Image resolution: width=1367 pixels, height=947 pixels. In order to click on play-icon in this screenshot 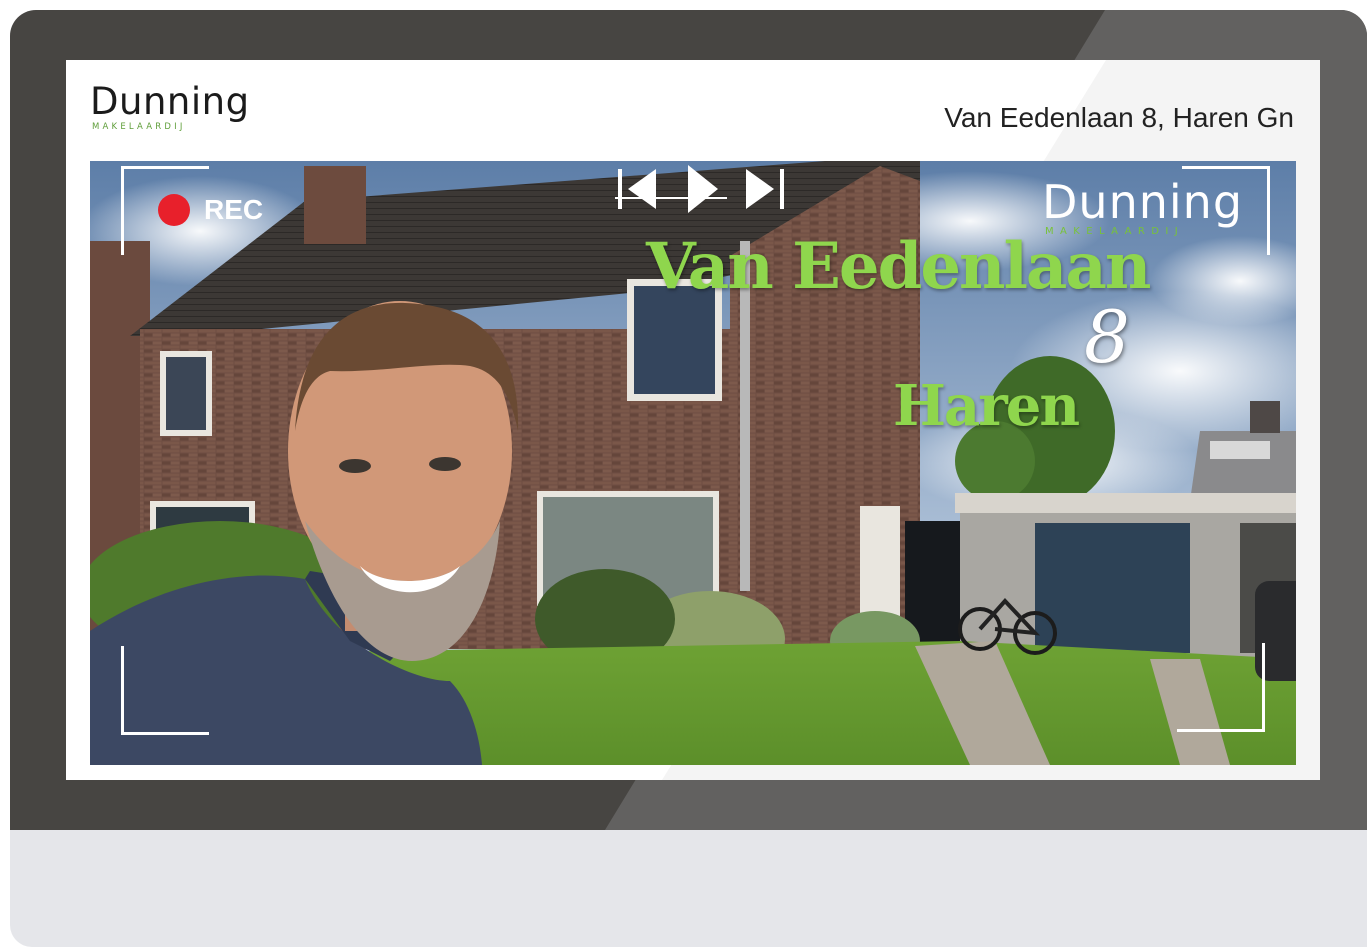, I will do `click(703, 189)`.